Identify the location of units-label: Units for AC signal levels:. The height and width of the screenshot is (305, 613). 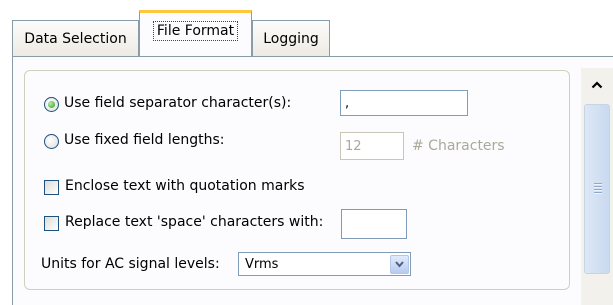
(130, 264).